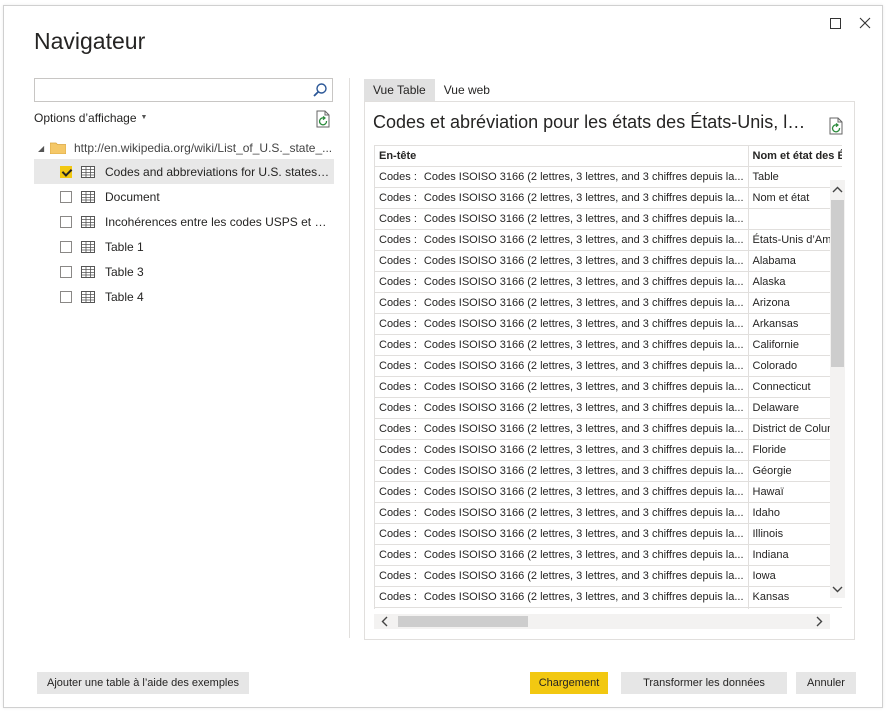 The image size is (889, 713). Describe the element at coordinates (584, 156) in the screenshot. I see `column-header` at that location.